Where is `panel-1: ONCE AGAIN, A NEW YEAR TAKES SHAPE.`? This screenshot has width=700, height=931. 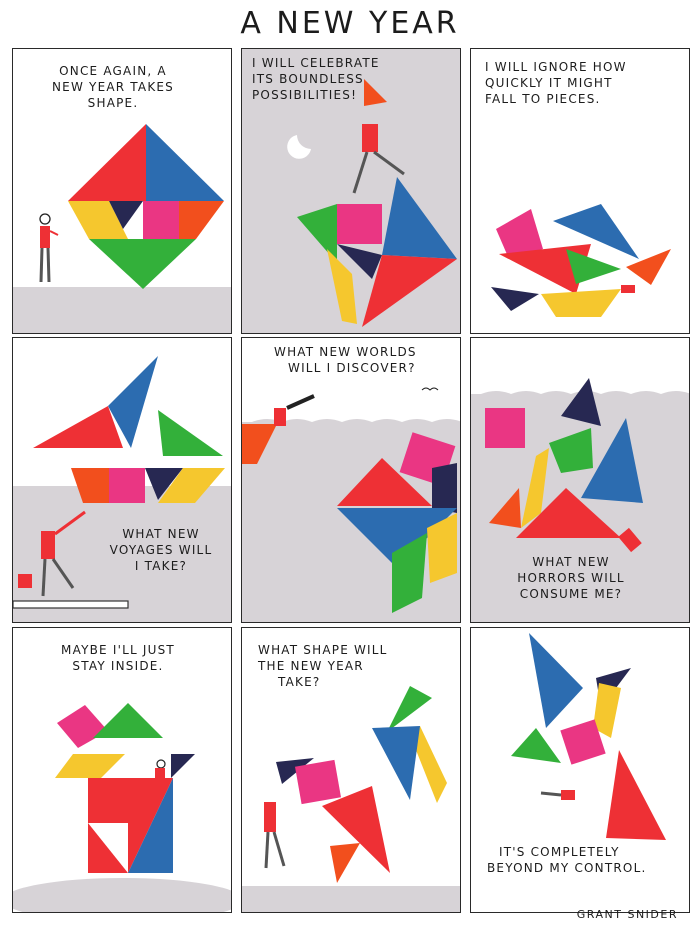
panel-1: ONCE AGAIN, A NEW YEAR TAKES SHAPE. is located at coordinates (122, 191).